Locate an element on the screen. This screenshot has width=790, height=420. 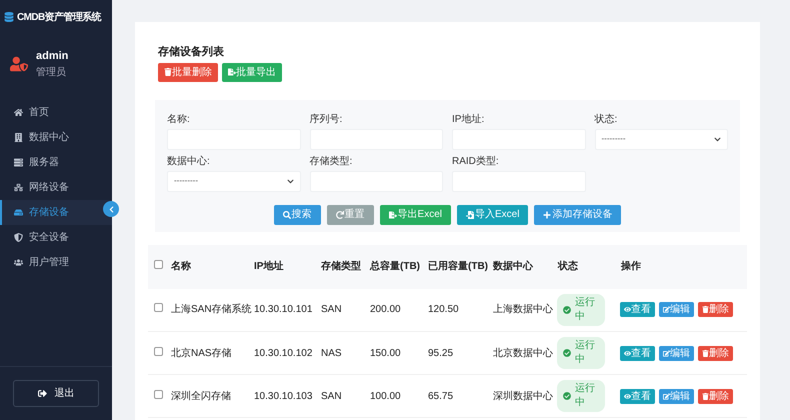
column-header: 存储类型 is located at coordinates (341, 266).